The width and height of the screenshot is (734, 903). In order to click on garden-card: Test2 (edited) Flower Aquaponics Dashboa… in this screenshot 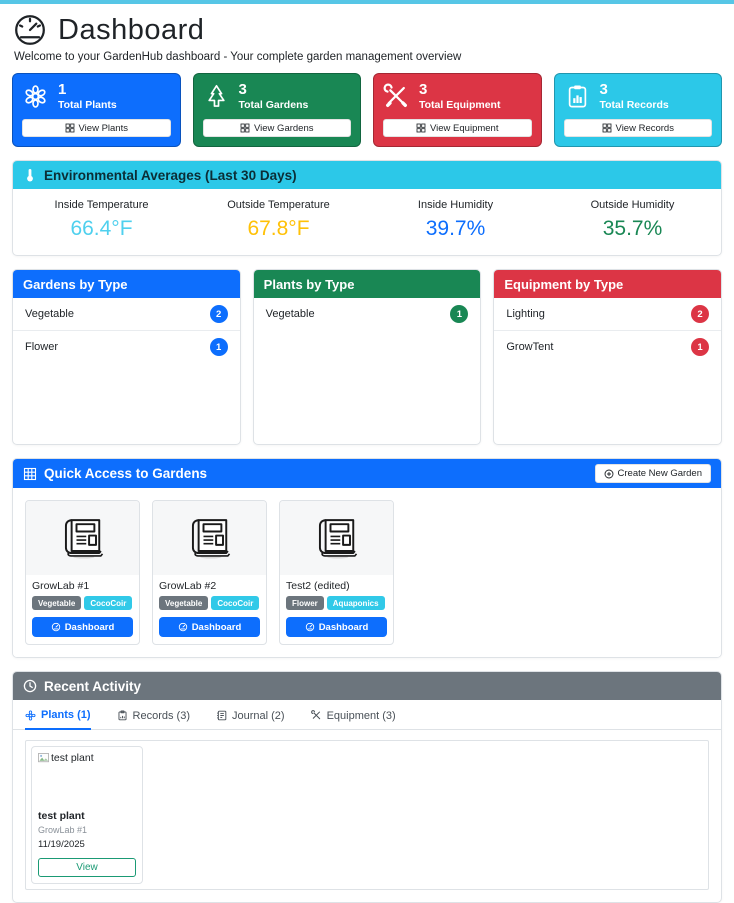, I will do `click(336, 572)`.